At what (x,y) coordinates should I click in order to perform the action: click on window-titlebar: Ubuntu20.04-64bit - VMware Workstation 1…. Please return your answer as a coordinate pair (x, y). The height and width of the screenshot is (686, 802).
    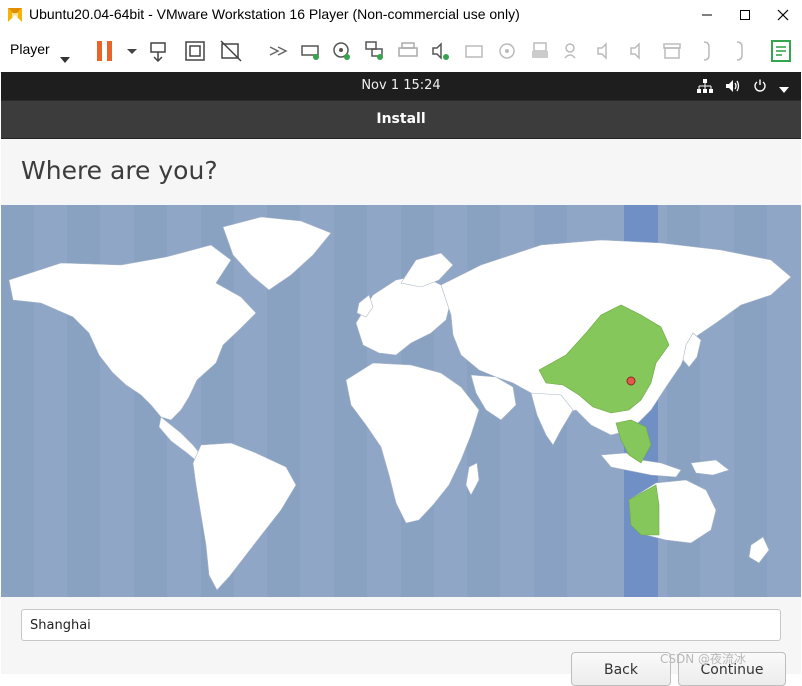
    Looking at the image, I should click on (401, 15).